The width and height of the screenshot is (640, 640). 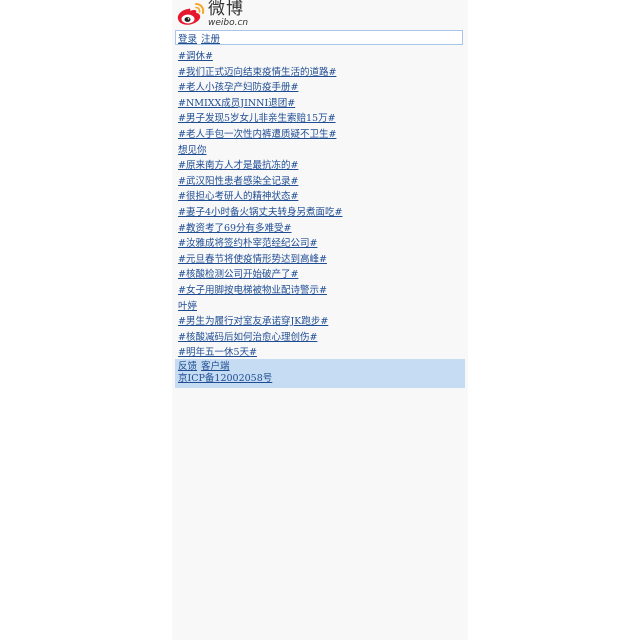 I want to click on topic-link: #我们正式迈向结束疫情生活的道路#, so click(x=257, y=72).